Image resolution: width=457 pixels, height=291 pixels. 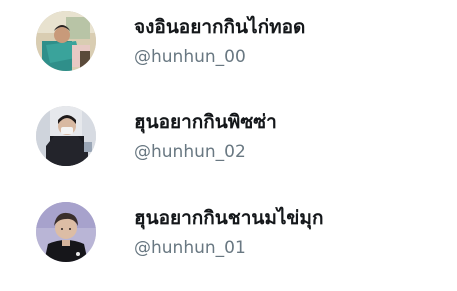 I want to click on display-name: ฮุนอยากกินชานมไข่มุก, so click(x=228, y=218).